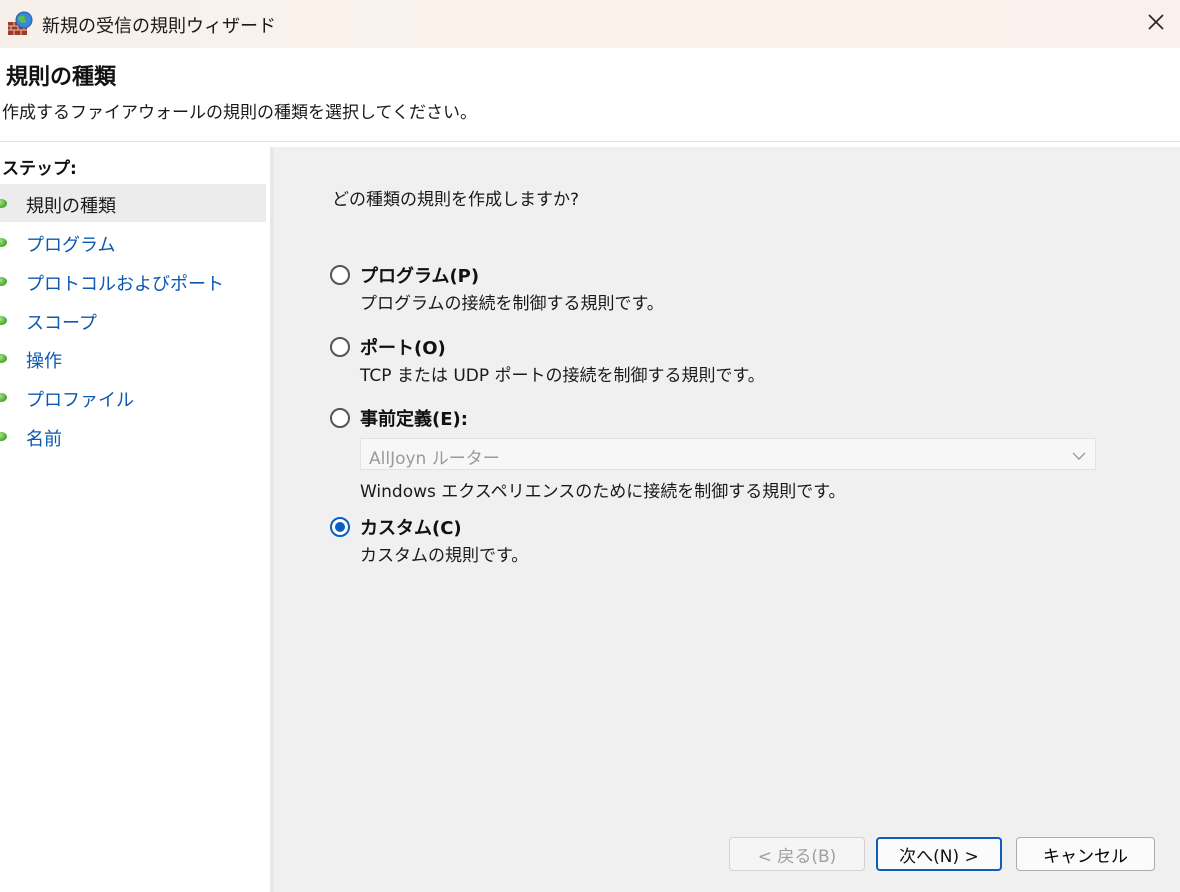 The width and height of the screenshot is (1180, 892). Describe the element at coordinates (1079, 455) in the screenshot. I see `chevron-down-icon` at that location.